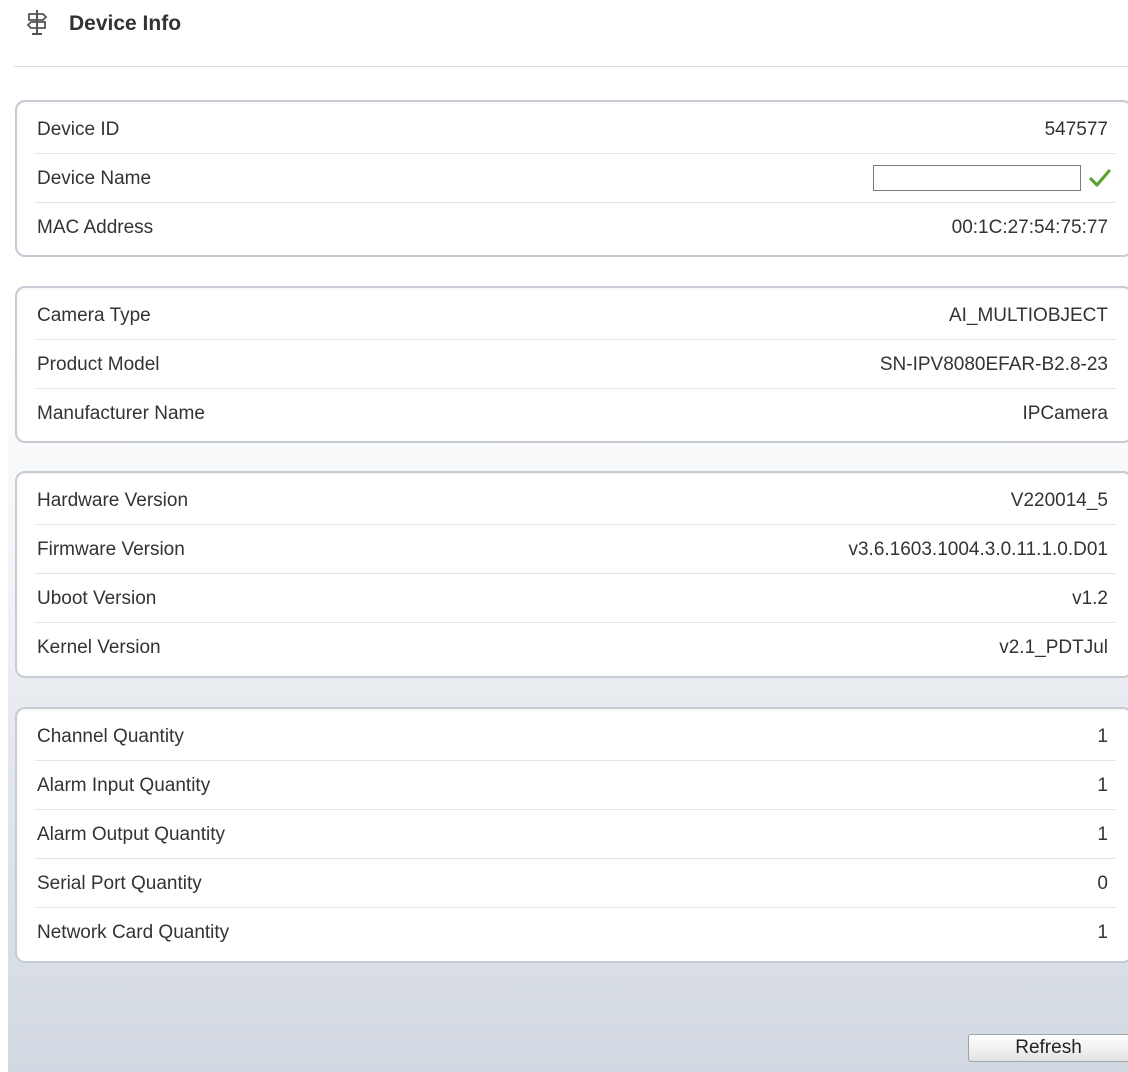  Describe the element at coordinates (993, 364) in the screenshot. I see `product-model-value: SN-IPV8080EFAR-B2.8-23` at that location.